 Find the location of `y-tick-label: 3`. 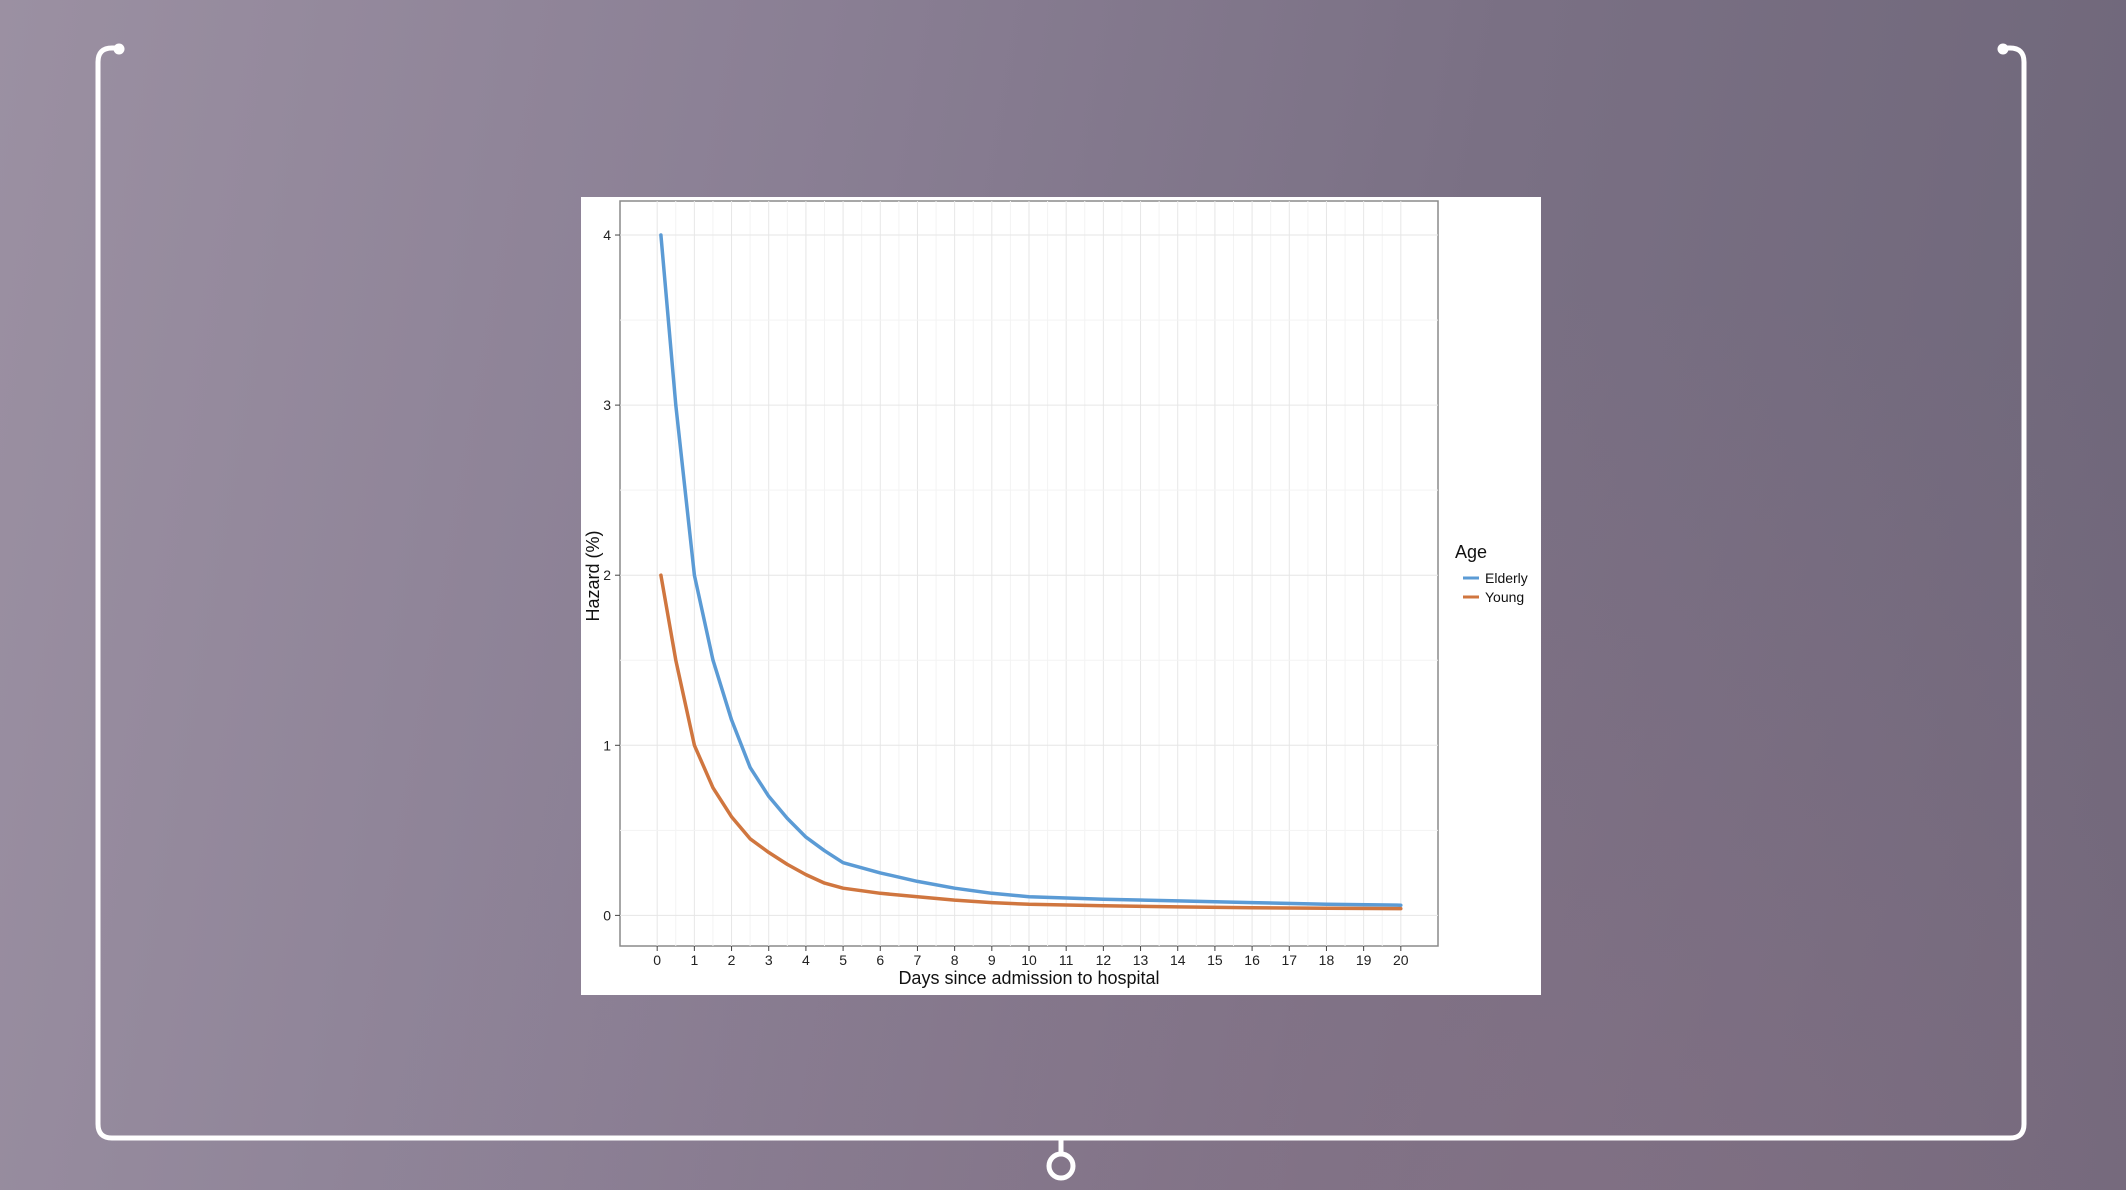

y-tick-label: 3 is located at coordinates (607, 405).